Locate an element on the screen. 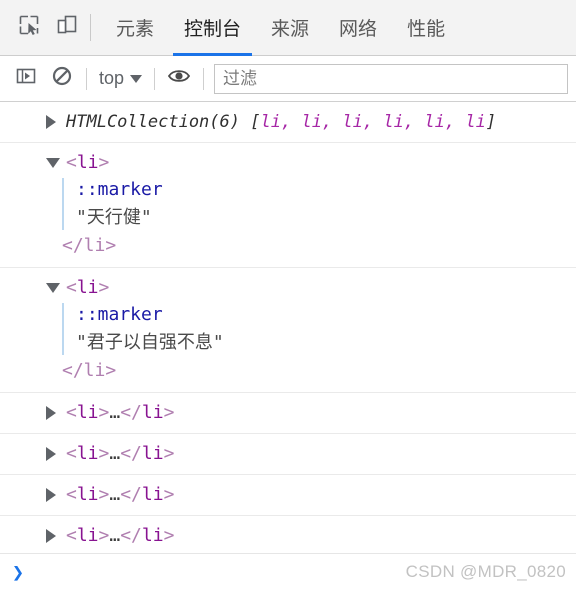 The height and width of the screenshot is (590, 576). execution-context-select: top is located at coordinates (120, 78).